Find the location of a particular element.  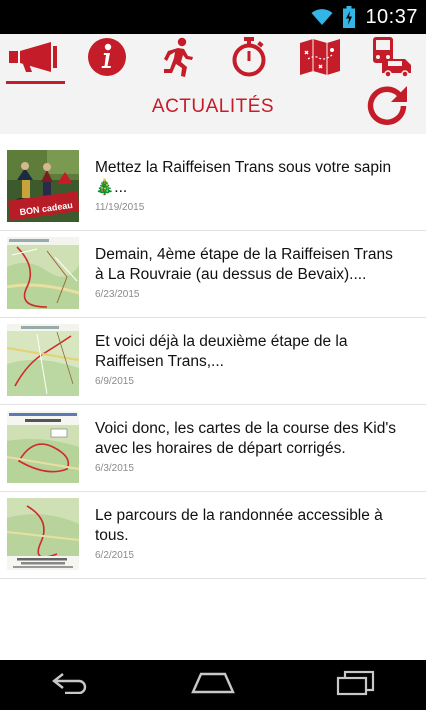

recents-button is located at coordinates (355, 685).